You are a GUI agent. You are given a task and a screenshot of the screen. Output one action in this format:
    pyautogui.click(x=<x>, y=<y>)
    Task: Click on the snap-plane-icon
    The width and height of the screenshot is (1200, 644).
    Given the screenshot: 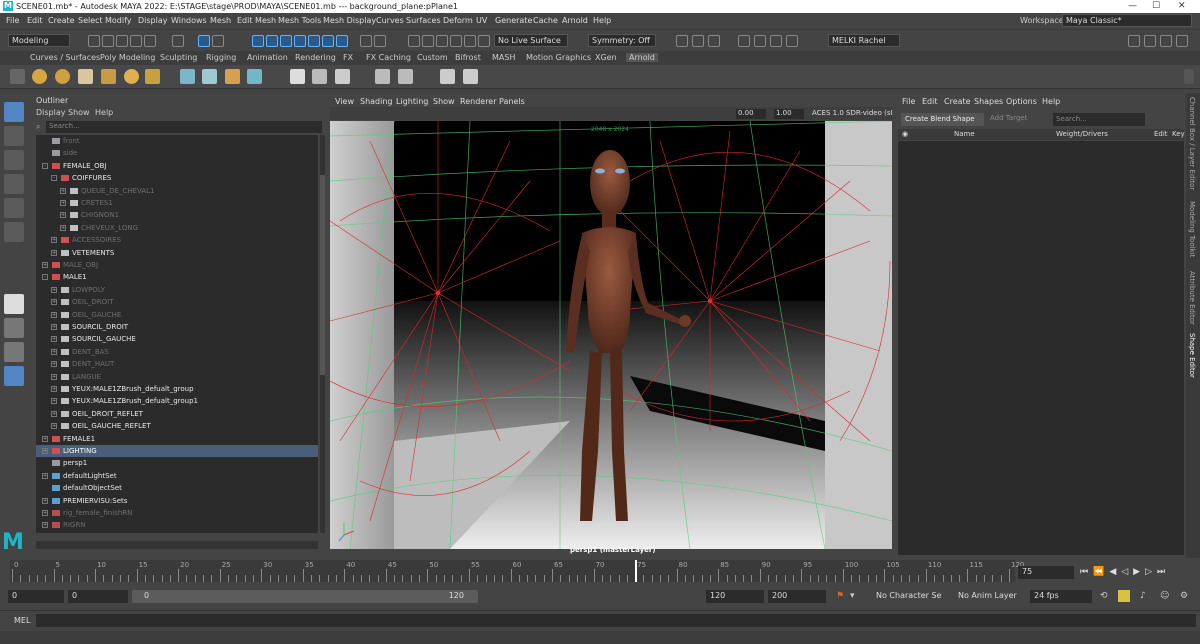 What is the action you would take?
    pyautogui.click(x=300, y=41)
    